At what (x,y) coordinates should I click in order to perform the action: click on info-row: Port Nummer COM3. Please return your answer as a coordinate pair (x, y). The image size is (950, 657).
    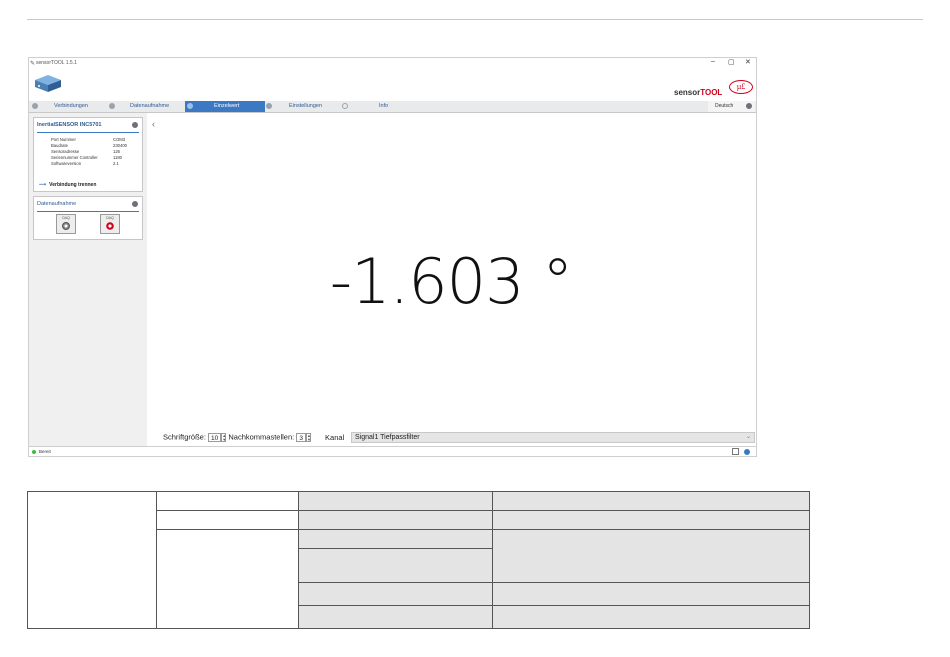
    Looking at the image, I should click on (96, 139).